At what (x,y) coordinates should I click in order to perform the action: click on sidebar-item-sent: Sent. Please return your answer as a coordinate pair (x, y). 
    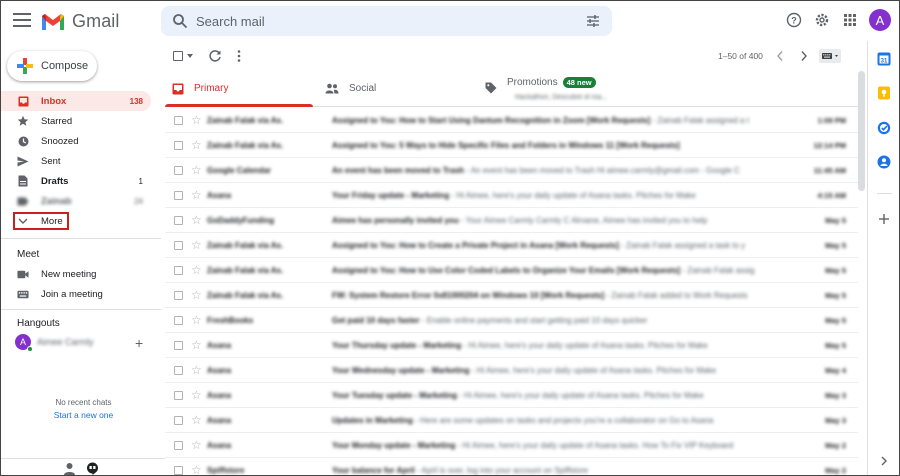
    Looking at the image, I should click on (76, 161).